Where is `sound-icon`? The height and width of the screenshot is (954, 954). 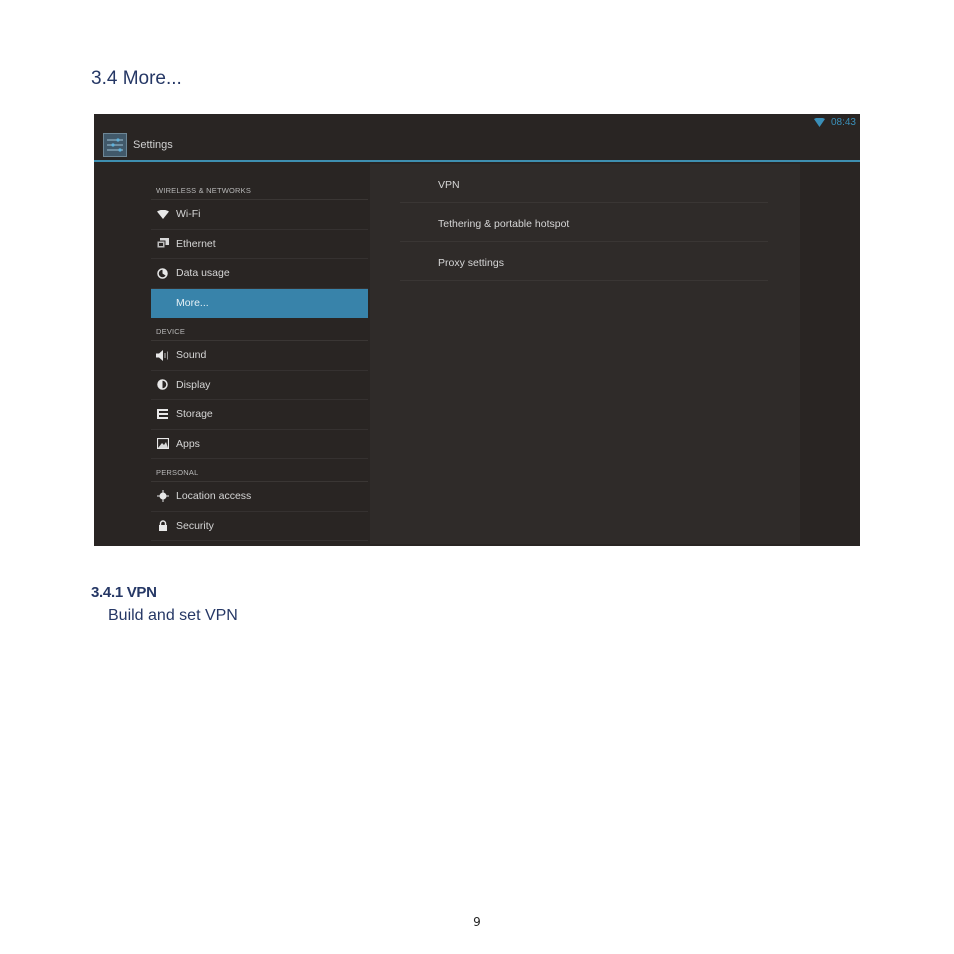
sound-icon is located at coordinates (162, 355).